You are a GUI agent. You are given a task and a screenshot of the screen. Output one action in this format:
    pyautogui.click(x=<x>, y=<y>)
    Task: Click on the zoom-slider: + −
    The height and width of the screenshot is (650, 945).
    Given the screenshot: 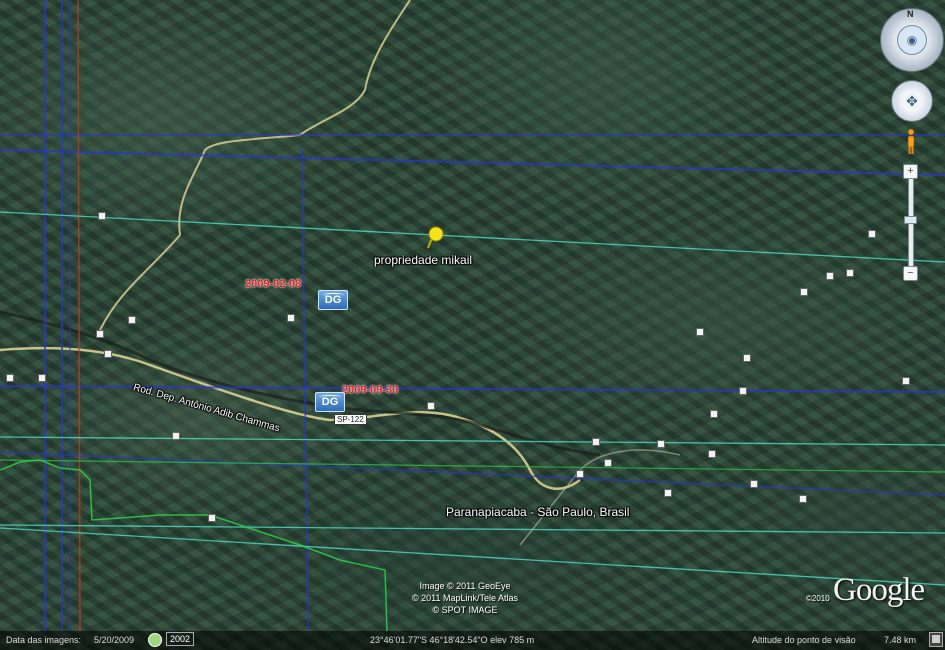 What is the action you would take?
    pyautogui.click(x=910, y=222)
    